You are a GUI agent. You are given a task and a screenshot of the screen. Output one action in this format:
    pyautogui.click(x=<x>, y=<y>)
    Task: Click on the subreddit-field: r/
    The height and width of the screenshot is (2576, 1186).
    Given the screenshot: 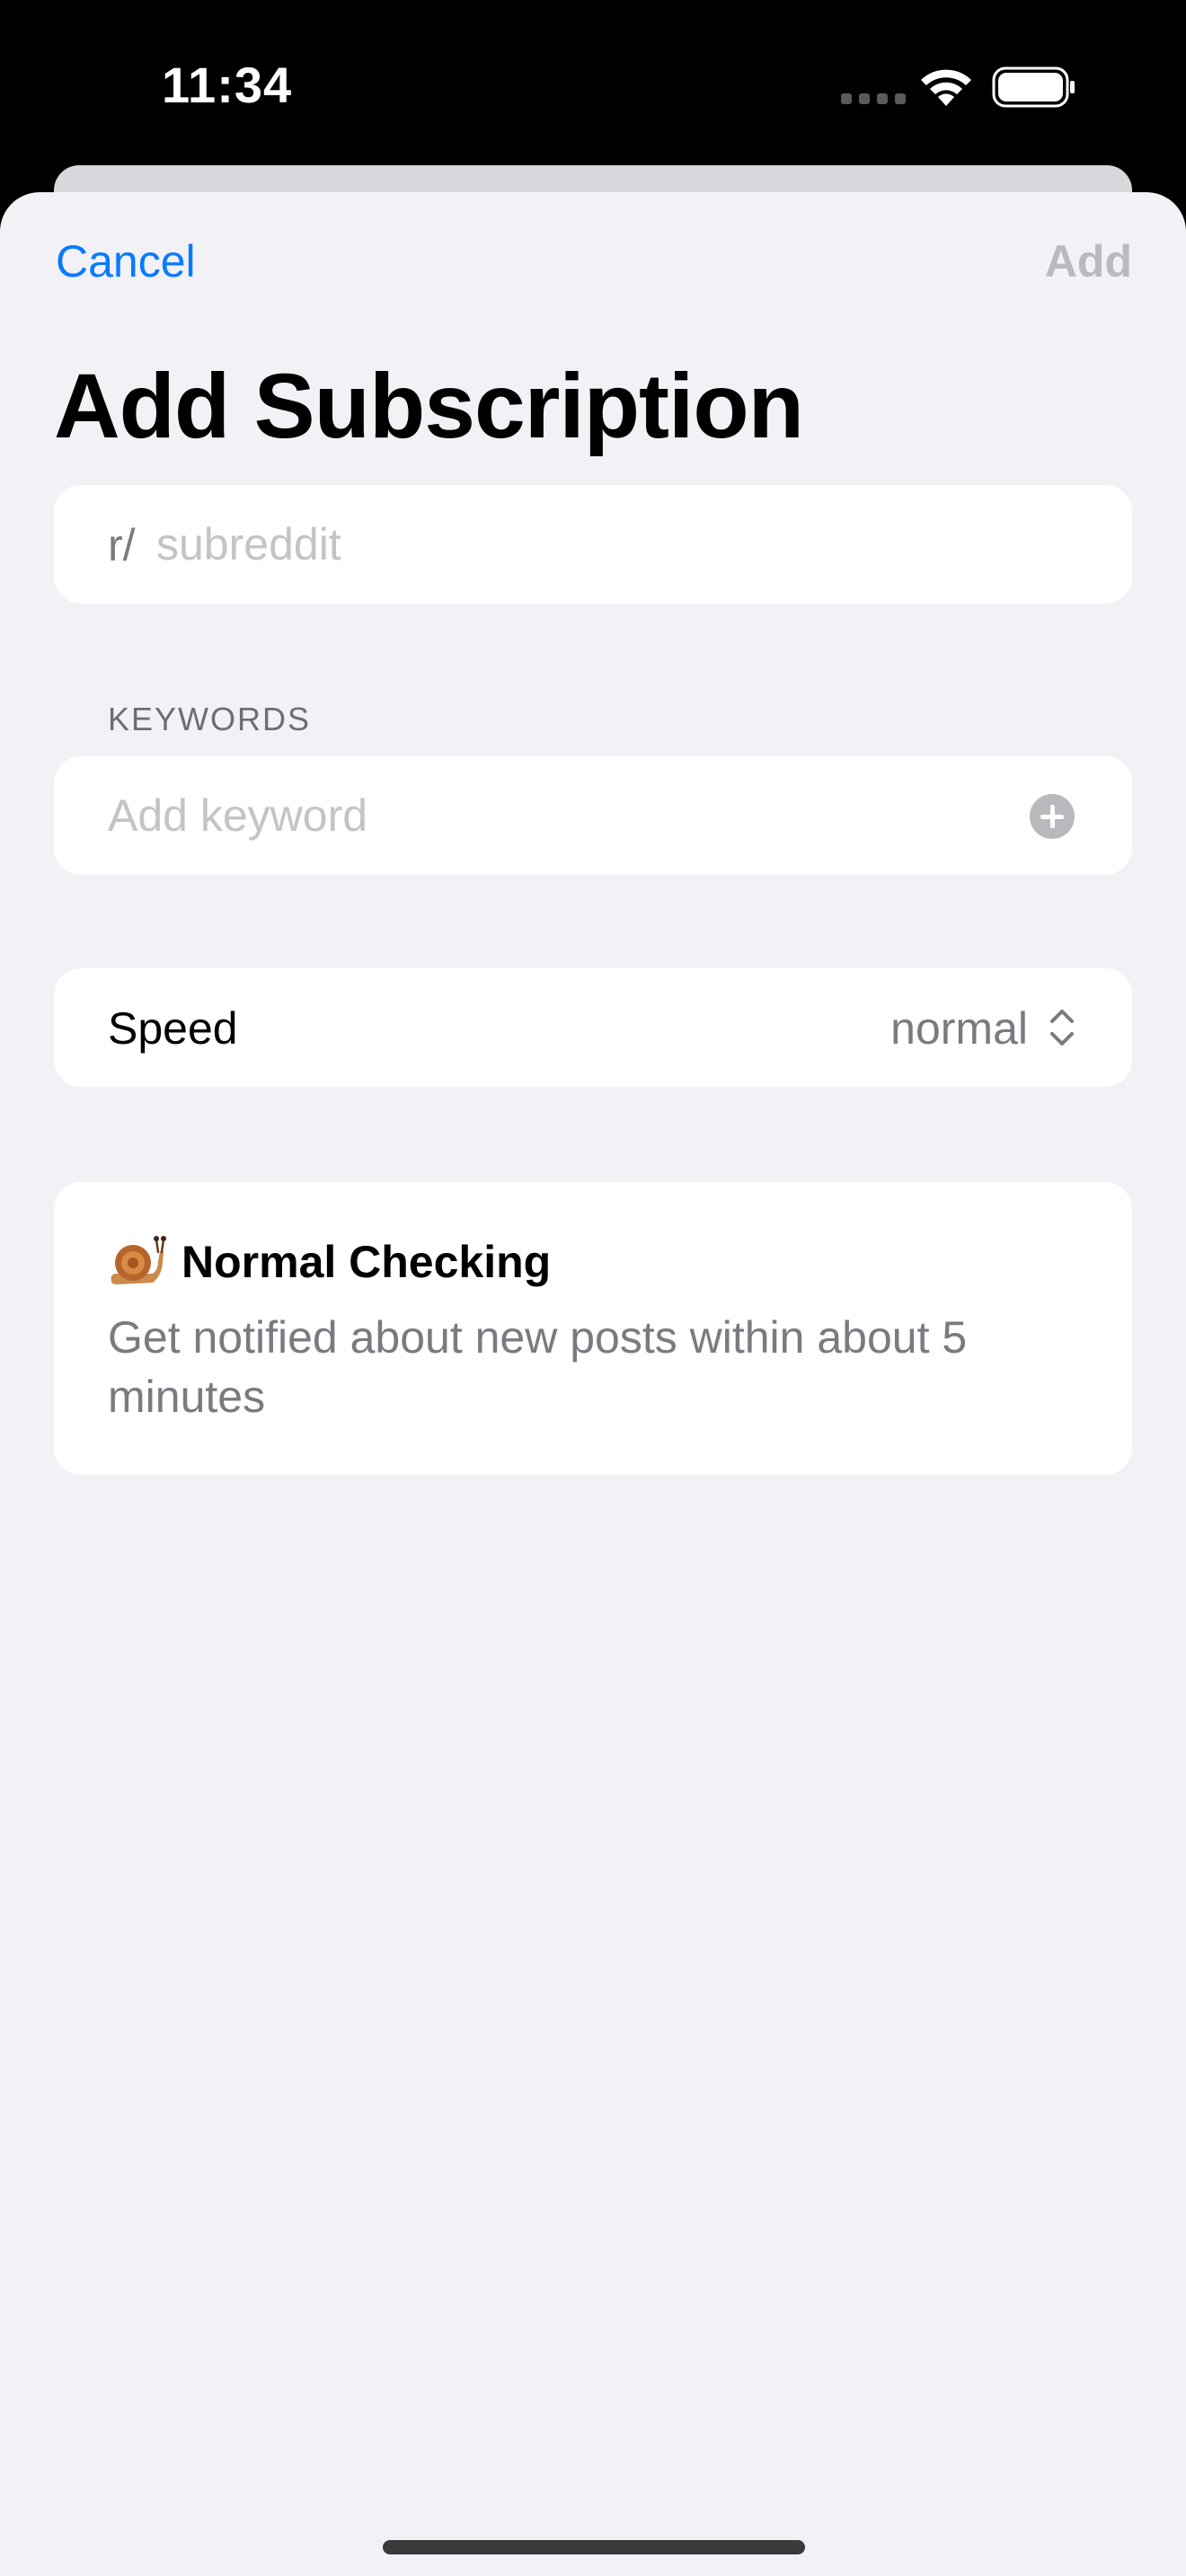 What is the action you would take?
    pyautogui.click(x=593, y=544)
    